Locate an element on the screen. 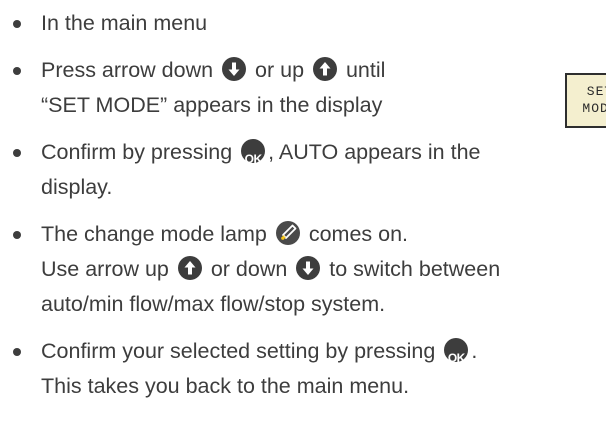  display-line-1: SET is located at coordinates (596, 91).